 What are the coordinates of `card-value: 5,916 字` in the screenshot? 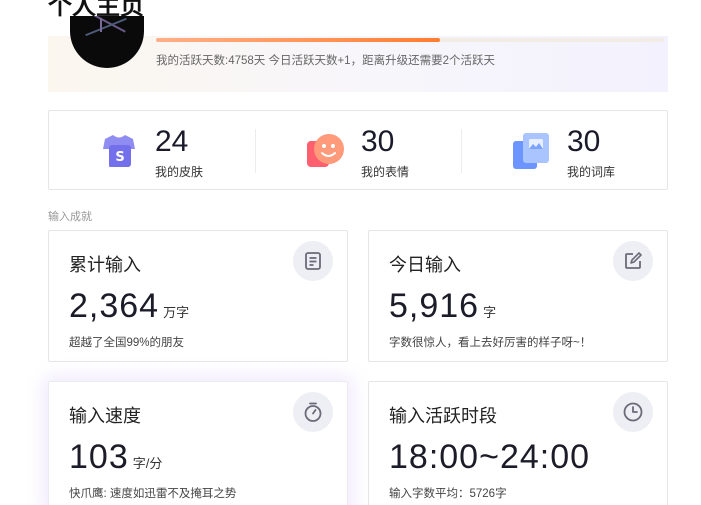 It's located at (442, 306).